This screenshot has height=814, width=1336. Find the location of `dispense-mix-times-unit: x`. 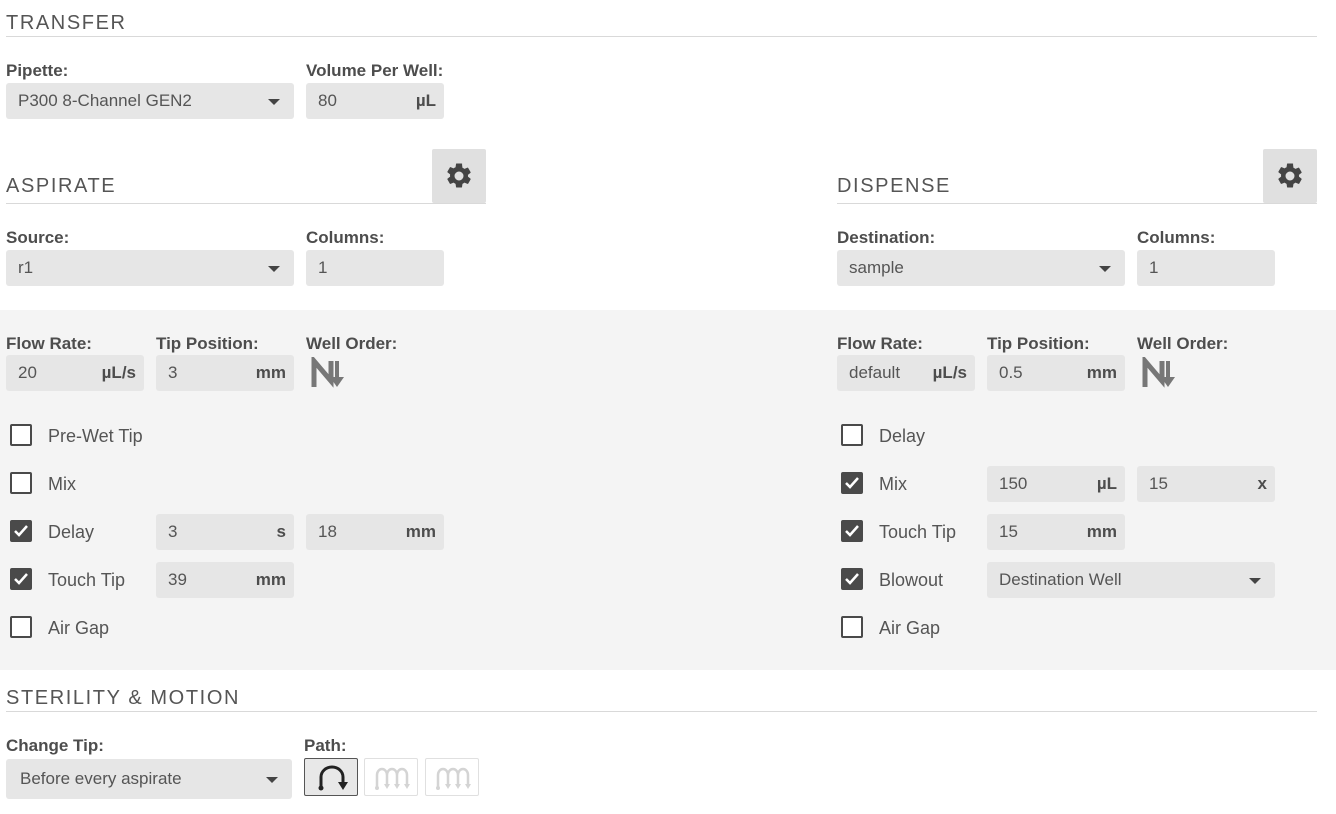

dispense-mix-times-unit: x is located at coordinates (1262, 483).